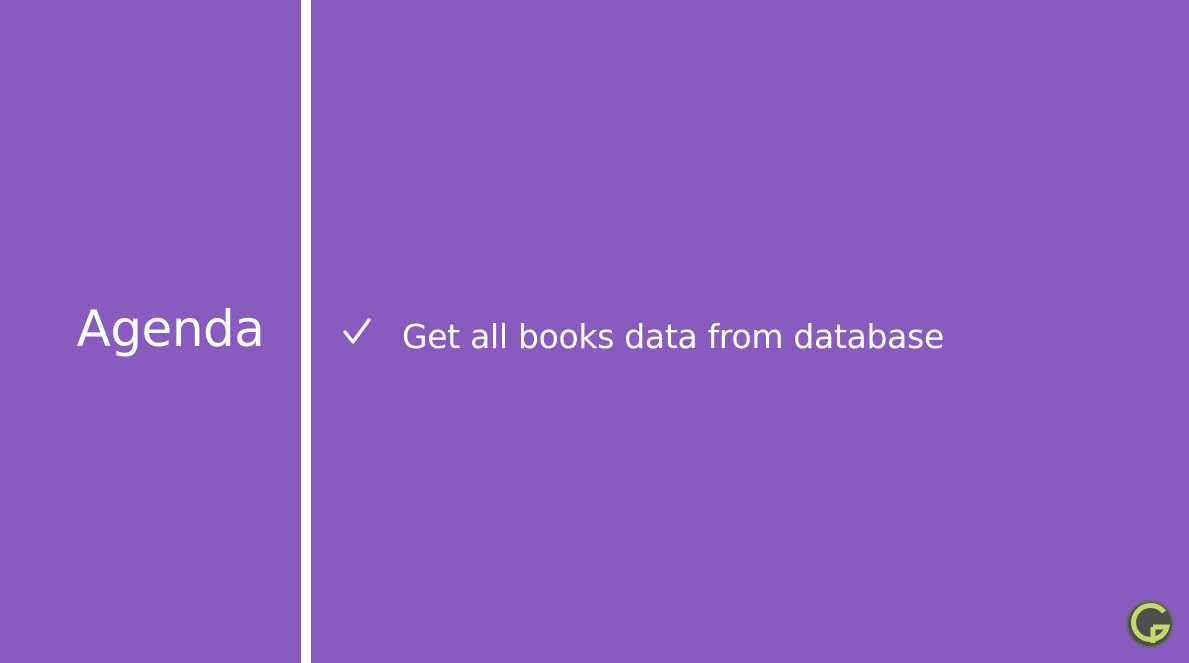 Image resolution: width=1189 pixels, height=663 pixels. I want to click on agenda-item: Get all books data from database, so click(642, 337).